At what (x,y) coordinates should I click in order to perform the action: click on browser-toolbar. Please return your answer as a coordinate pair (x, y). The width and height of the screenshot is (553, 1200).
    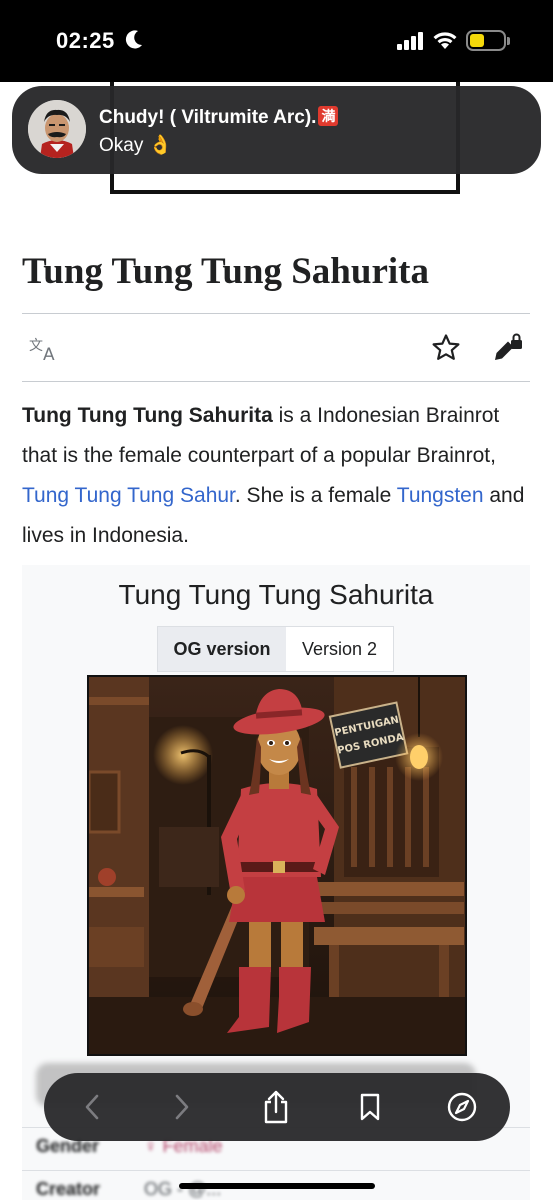
    Looking at the image, I should click on (277, 1107).